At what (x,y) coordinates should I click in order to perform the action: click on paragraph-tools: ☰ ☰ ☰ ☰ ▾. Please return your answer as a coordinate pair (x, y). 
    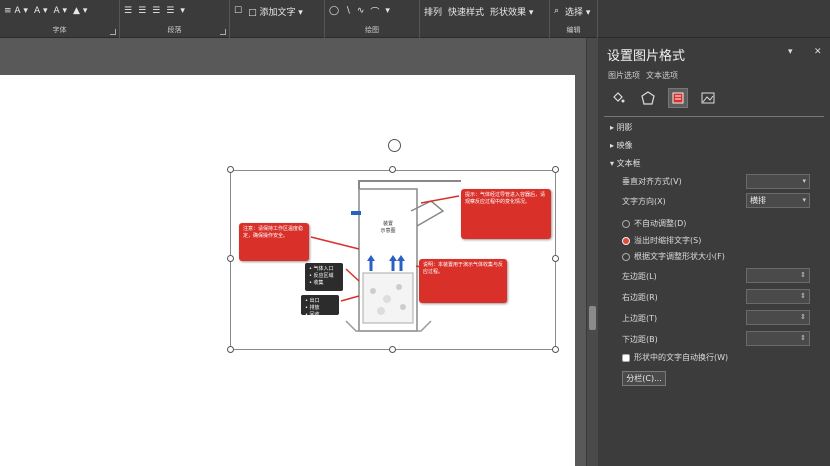
    Looking at the image, I should click on (174, 11).